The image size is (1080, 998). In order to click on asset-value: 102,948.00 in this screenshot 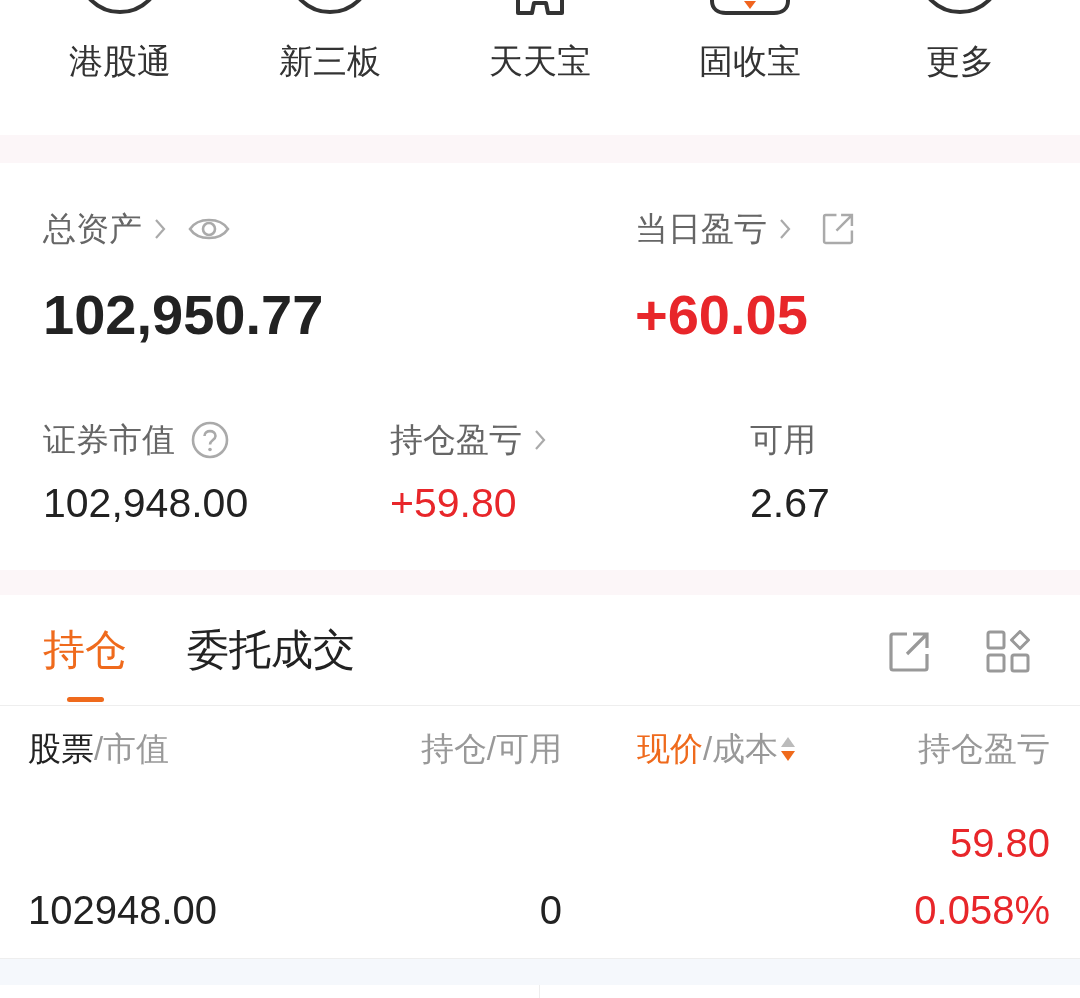, I will do `click(146, 503)`.